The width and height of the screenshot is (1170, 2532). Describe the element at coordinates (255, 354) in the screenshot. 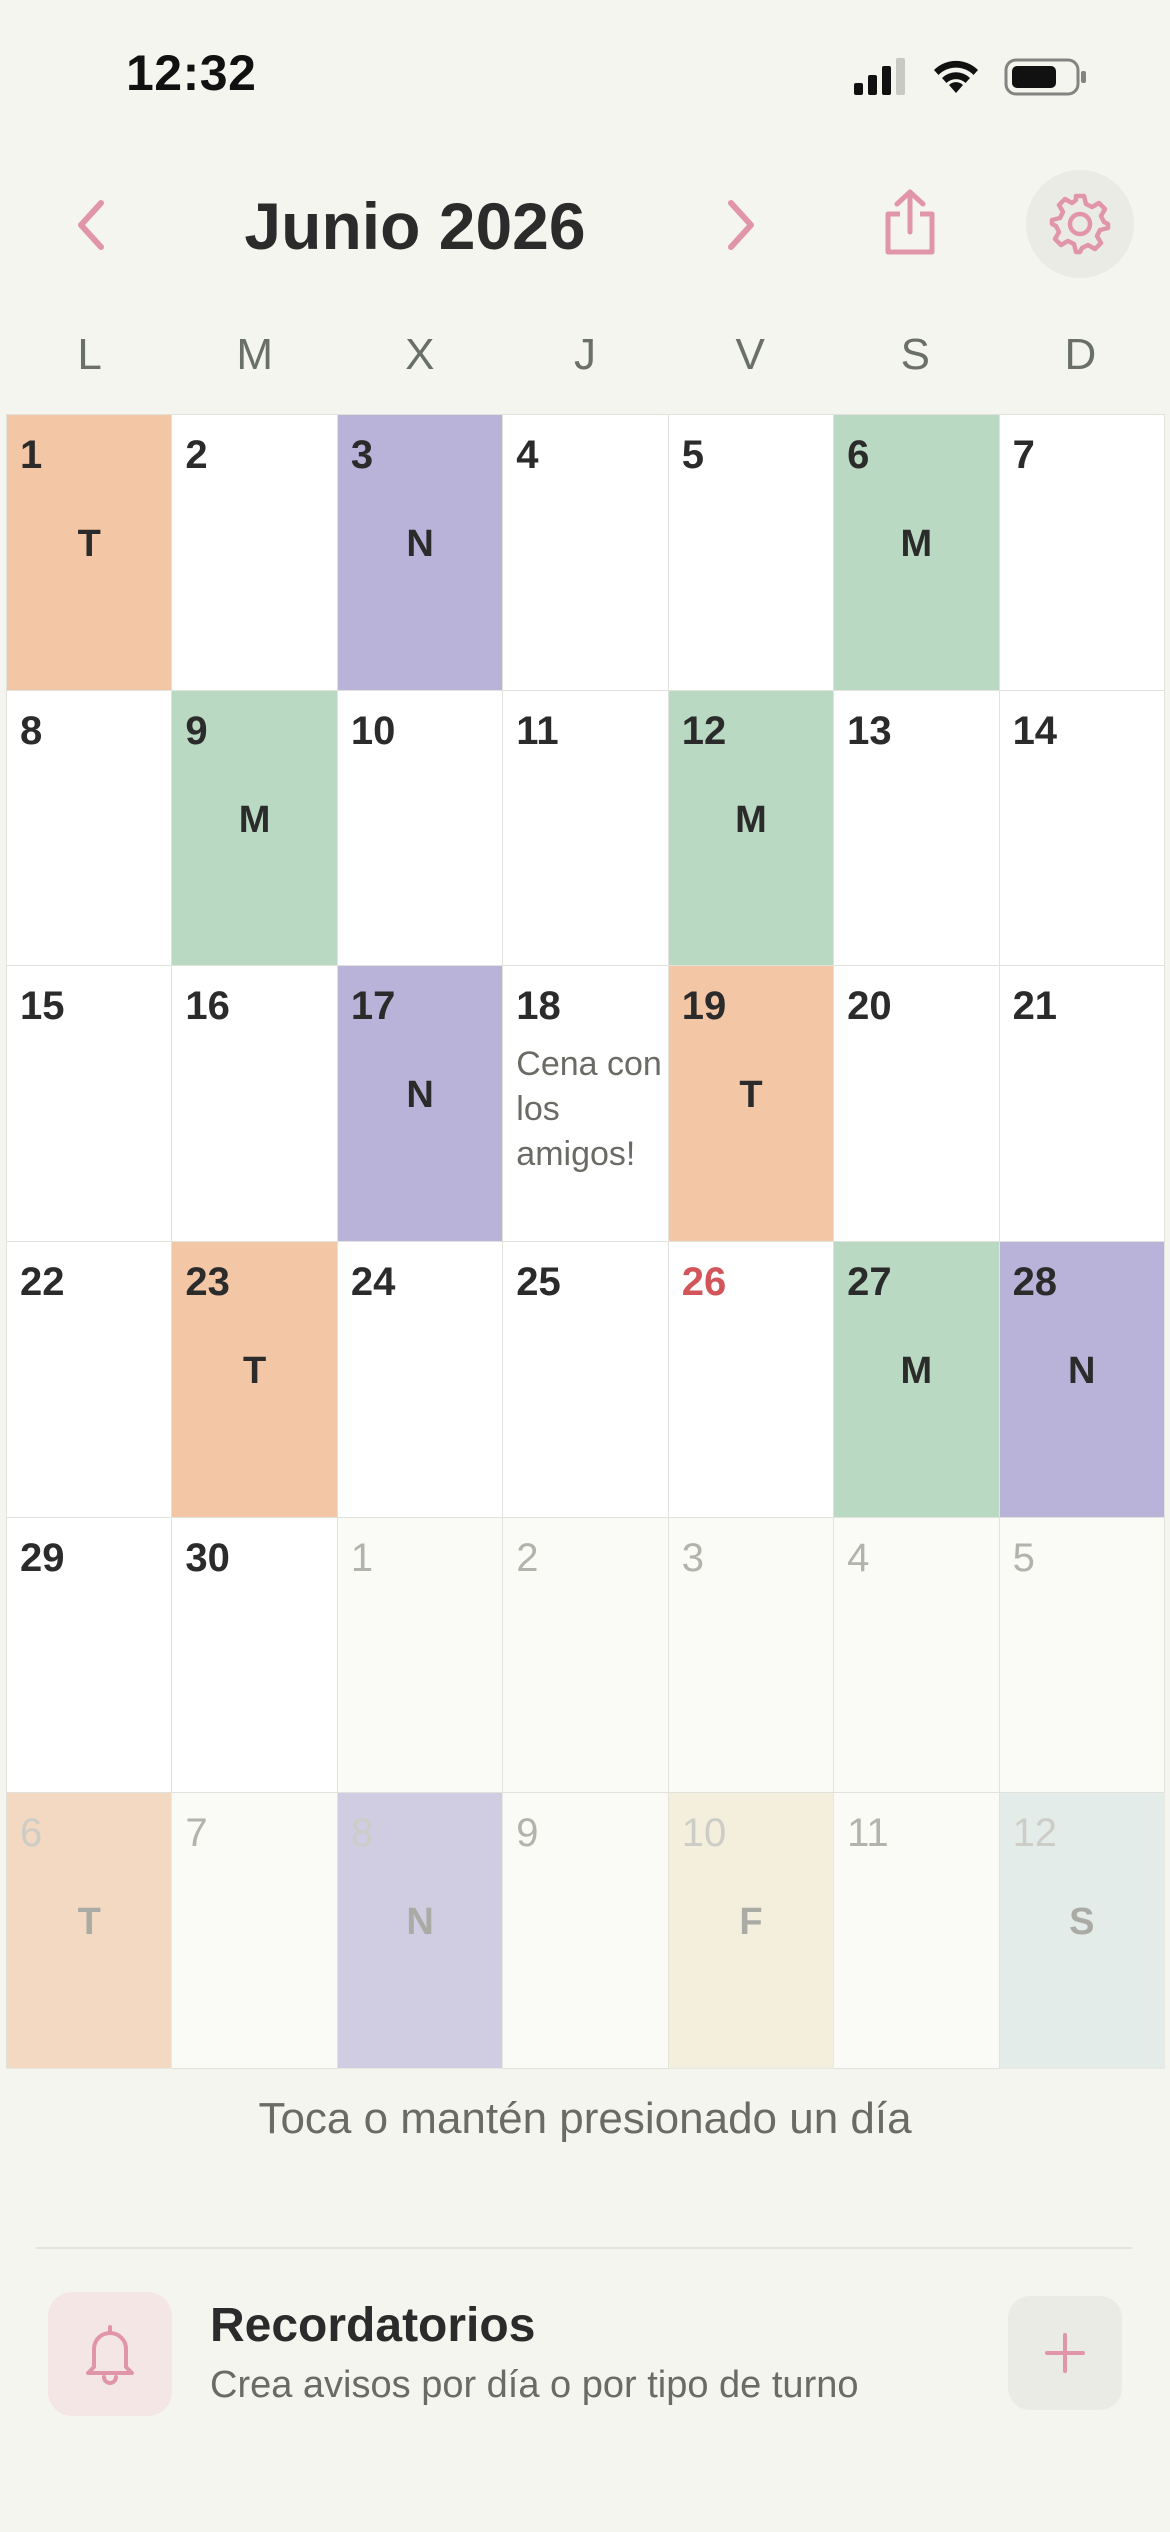

I see `weekday-label: M` at that location.